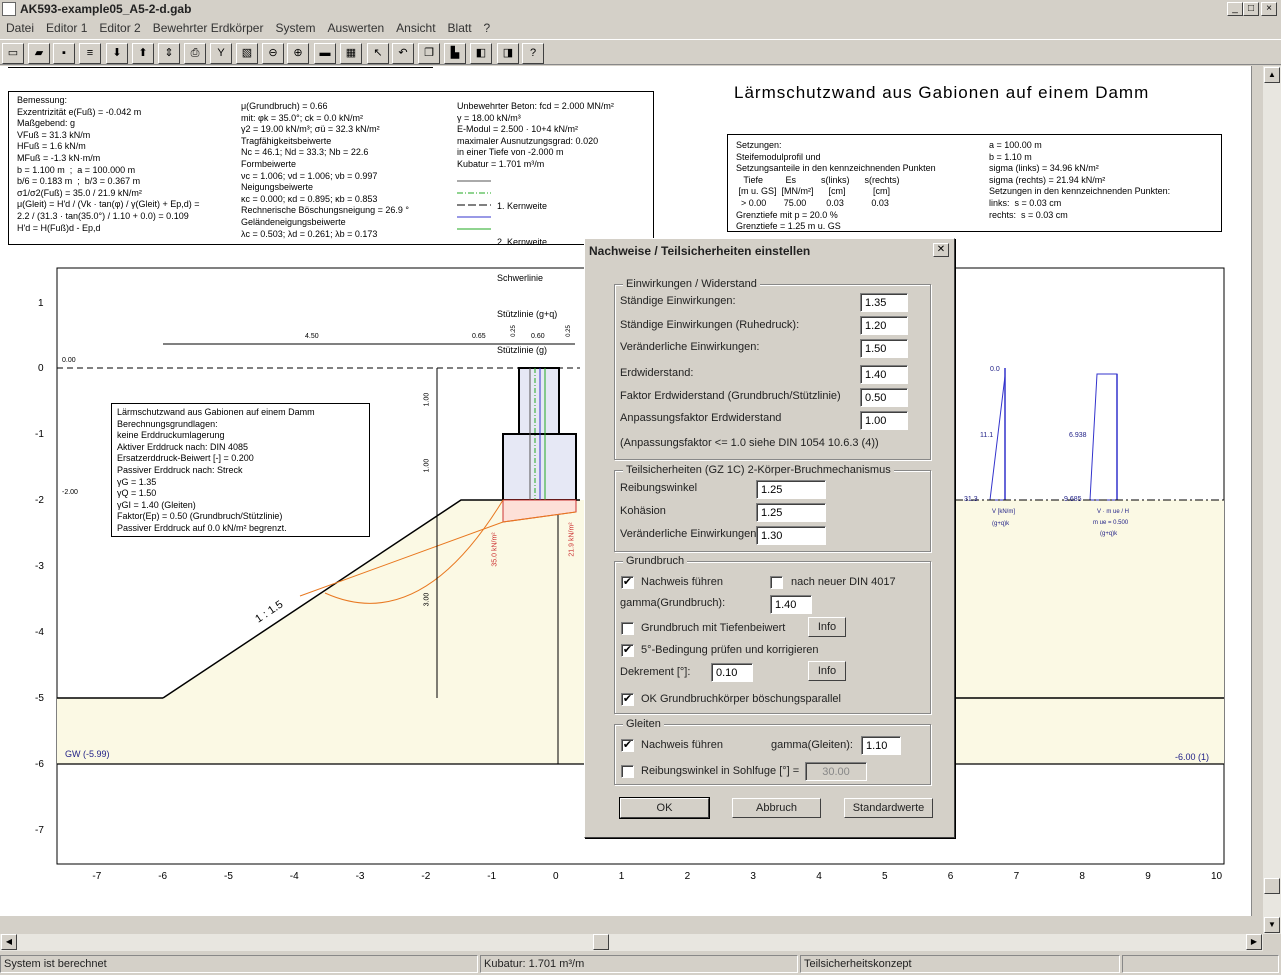 Image resolution: width=1281 pixels, height=975 pixels. What do you see at coordinates (1073, 499) in the screenshot?
I see `diagram-label: 9.685` at bounding box center [1073, 499].